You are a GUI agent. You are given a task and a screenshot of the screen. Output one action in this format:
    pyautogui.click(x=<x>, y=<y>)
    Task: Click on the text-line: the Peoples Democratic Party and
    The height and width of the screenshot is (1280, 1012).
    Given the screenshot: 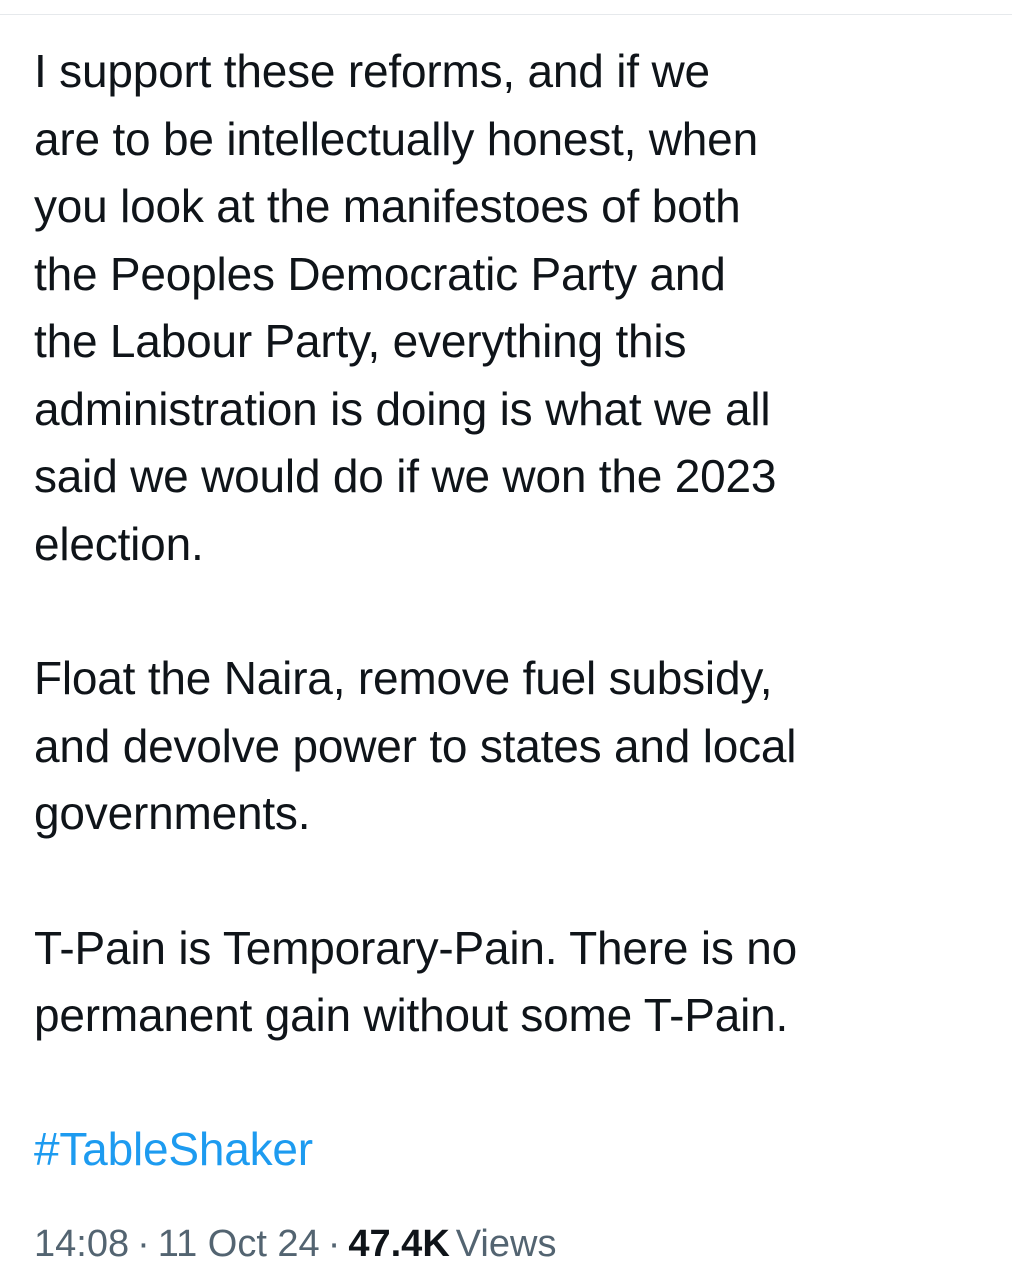 What is the action you would take?
    pyautogui.click(x=380, y=273)
    